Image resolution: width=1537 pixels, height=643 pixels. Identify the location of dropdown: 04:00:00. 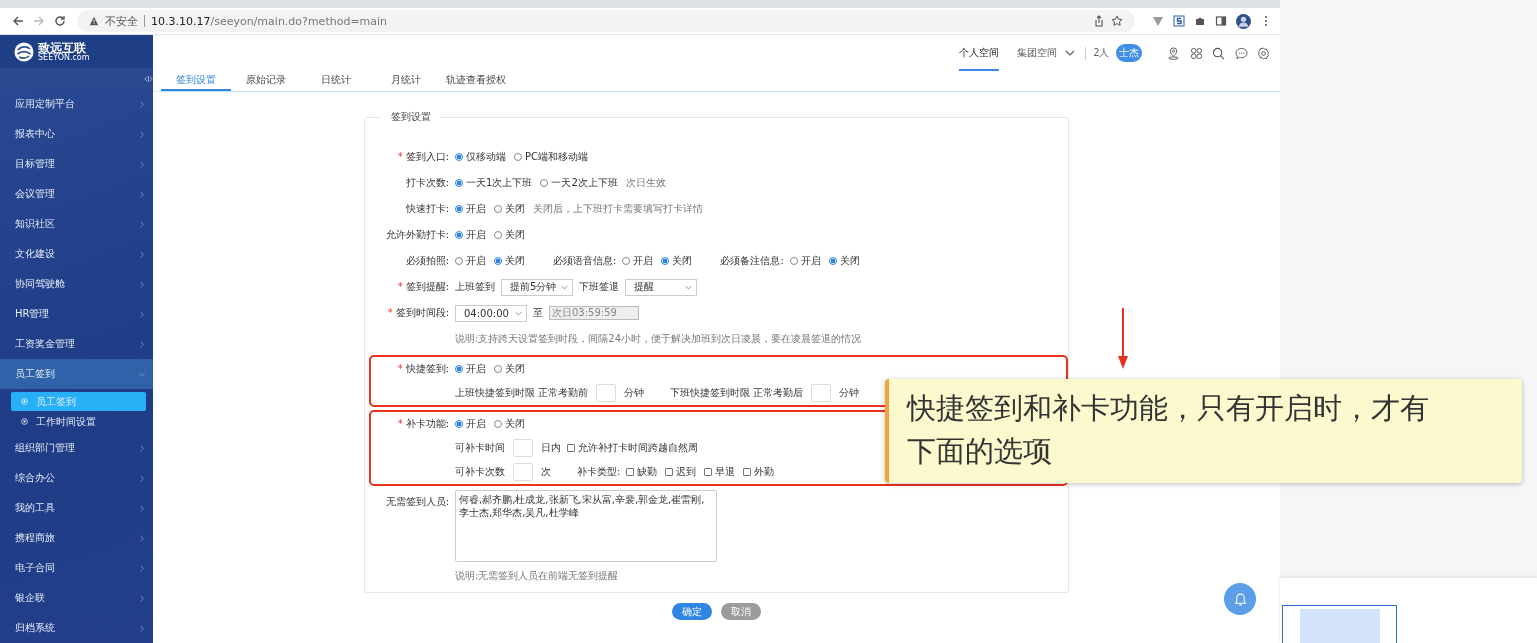
(491, 313).